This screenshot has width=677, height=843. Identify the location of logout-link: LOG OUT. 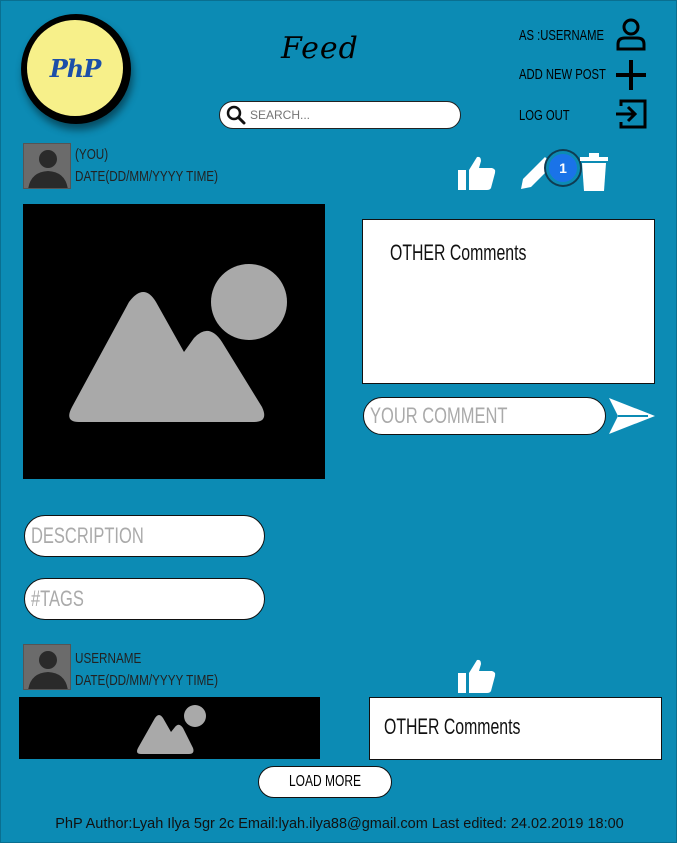
(544, 115).